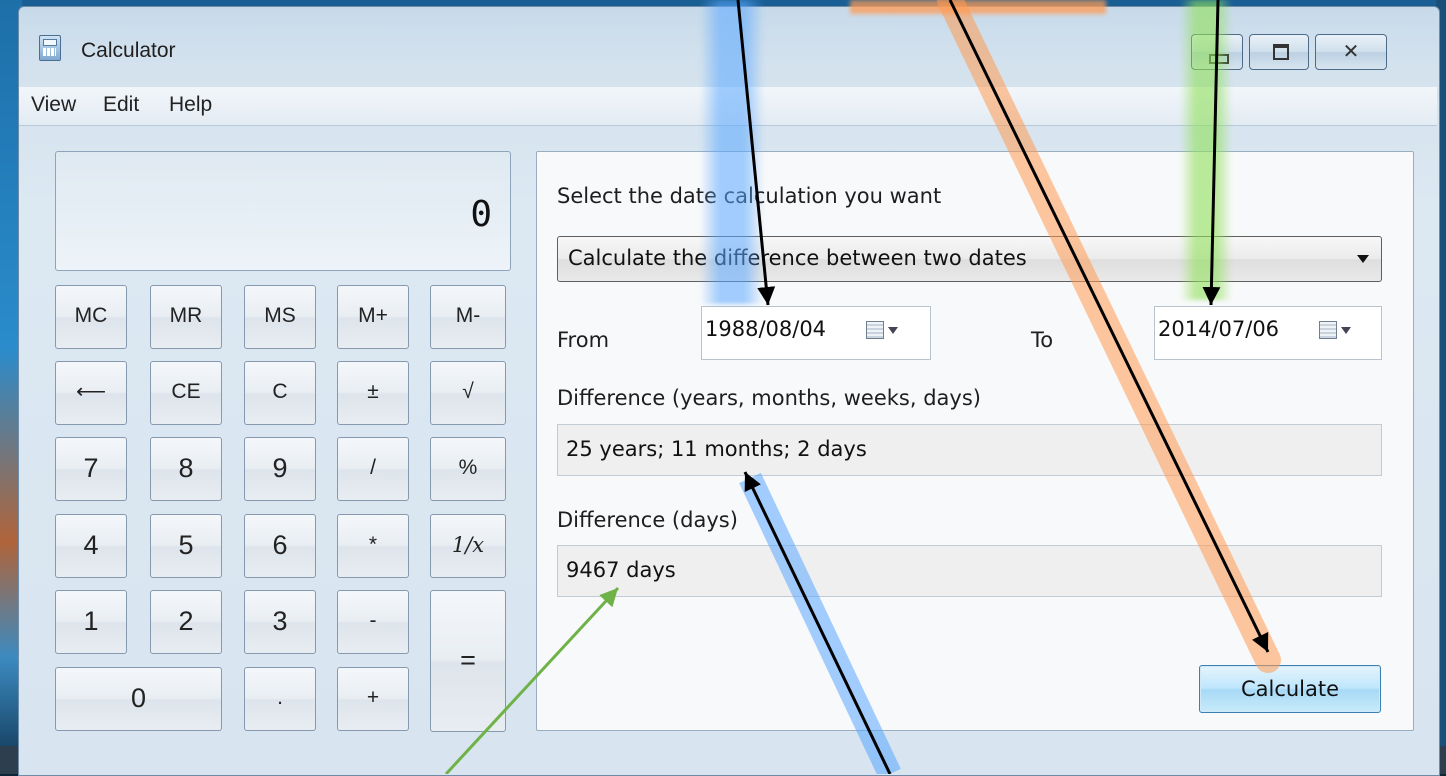 This screenshot has height=776, width=1446. Describe the element at coordinates (756, 153) in the screenshot. I see `arrow-to-from-date` at that location.